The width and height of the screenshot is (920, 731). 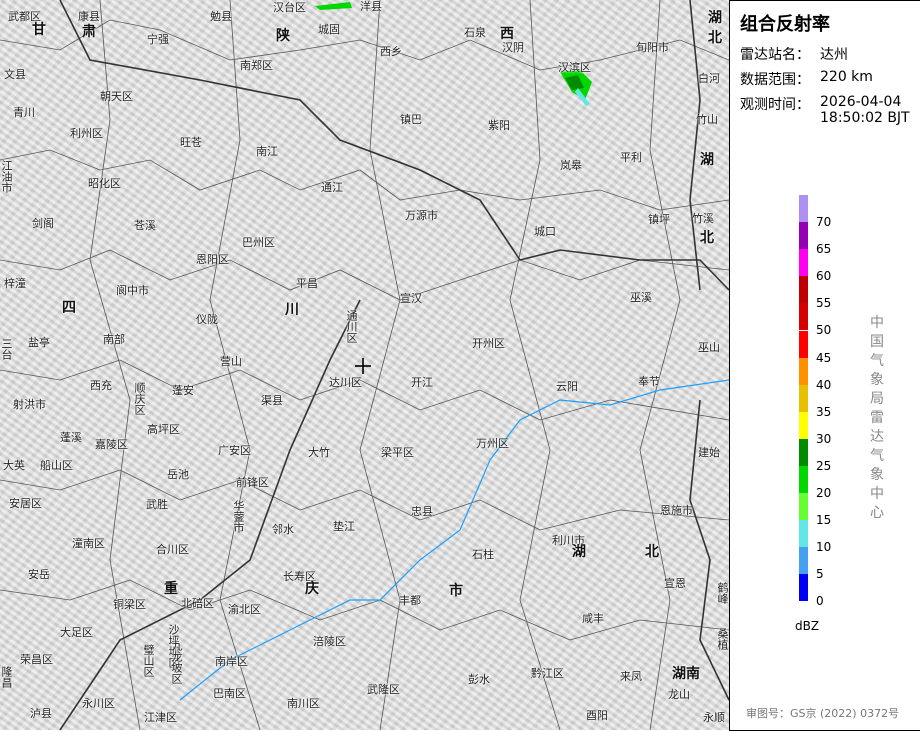 What do you see at coordinates (178, 474) in the screenshot?
I see `place-label: 岳池` at bounding box center [178, 474].